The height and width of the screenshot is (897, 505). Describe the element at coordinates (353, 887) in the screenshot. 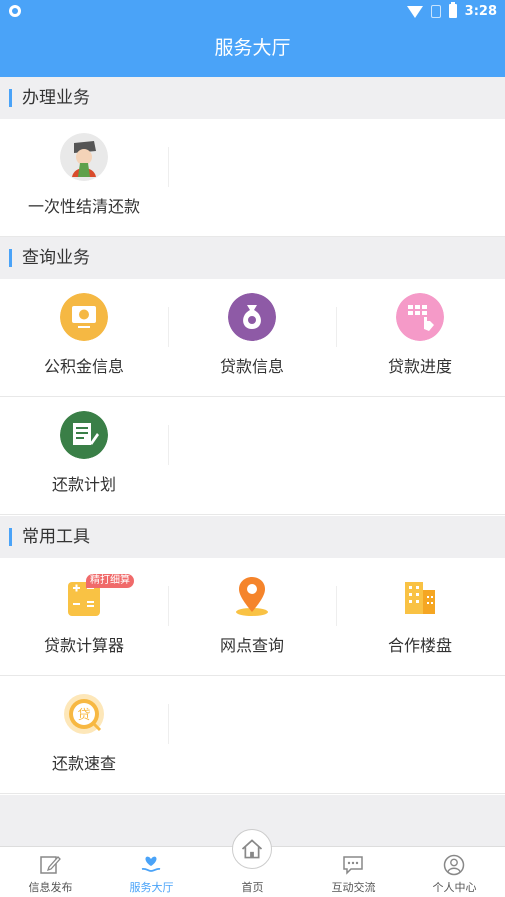

I see `tab-label: 互动交流` at that location.